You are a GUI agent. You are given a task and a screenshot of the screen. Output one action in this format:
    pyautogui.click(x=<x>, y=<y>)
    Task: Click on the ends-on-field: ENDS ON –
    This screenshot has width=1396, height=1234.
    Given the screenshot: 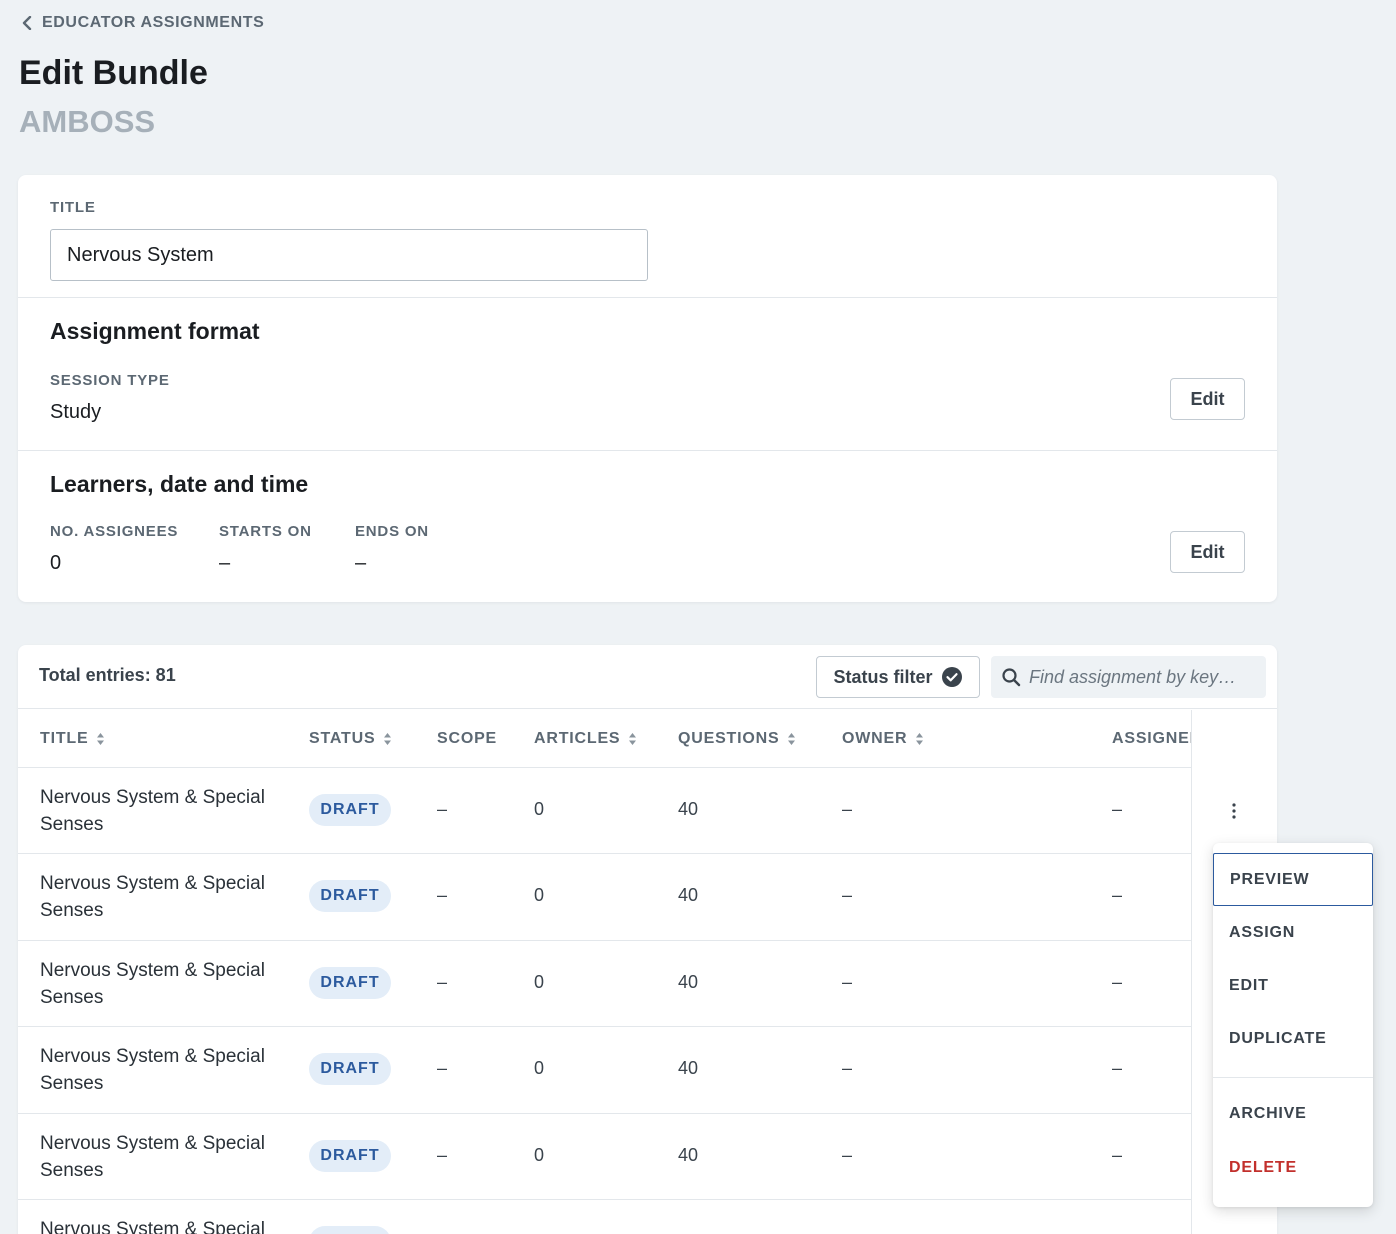 What is the action you would take?
    pyautogui.click(x=392, y=549)
    